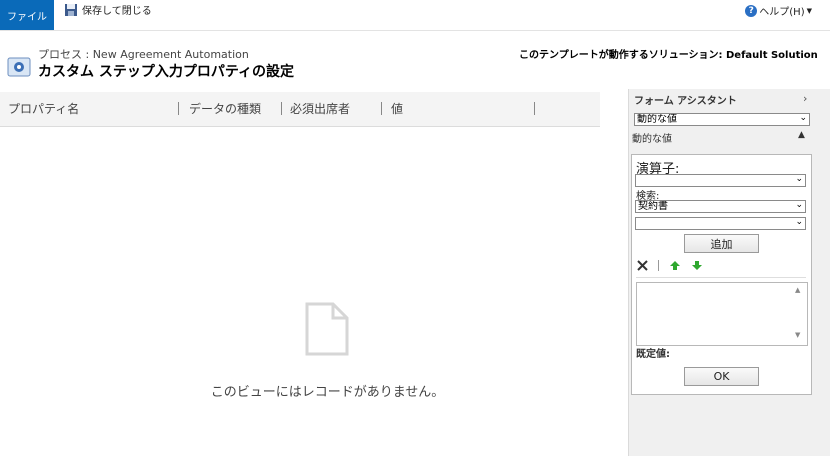  What do you see at coordinates (71, 9) in the screenshot?
I see `save-icon` at bounding box center [71, 9].